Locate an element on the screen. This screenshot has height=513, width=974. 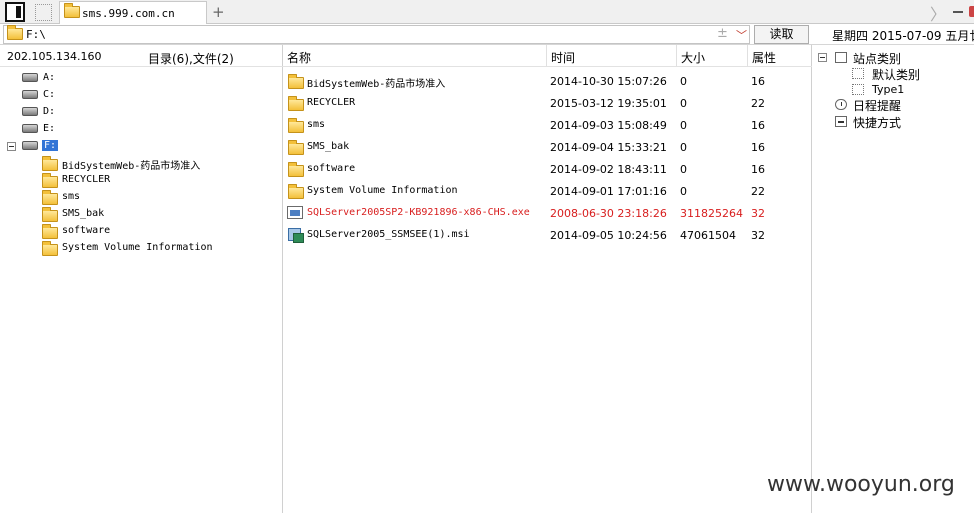
tree-shortcut: 快捷方式 is located at coordinates (900, 122).